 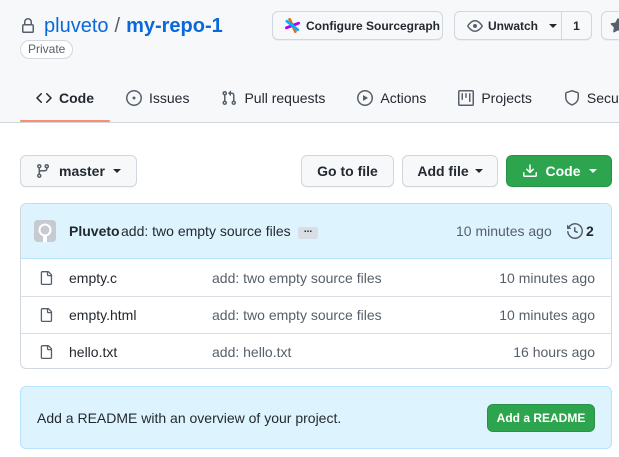 I want to click on file-commit-time: 16 hours ago, so click(x=554, y=352).